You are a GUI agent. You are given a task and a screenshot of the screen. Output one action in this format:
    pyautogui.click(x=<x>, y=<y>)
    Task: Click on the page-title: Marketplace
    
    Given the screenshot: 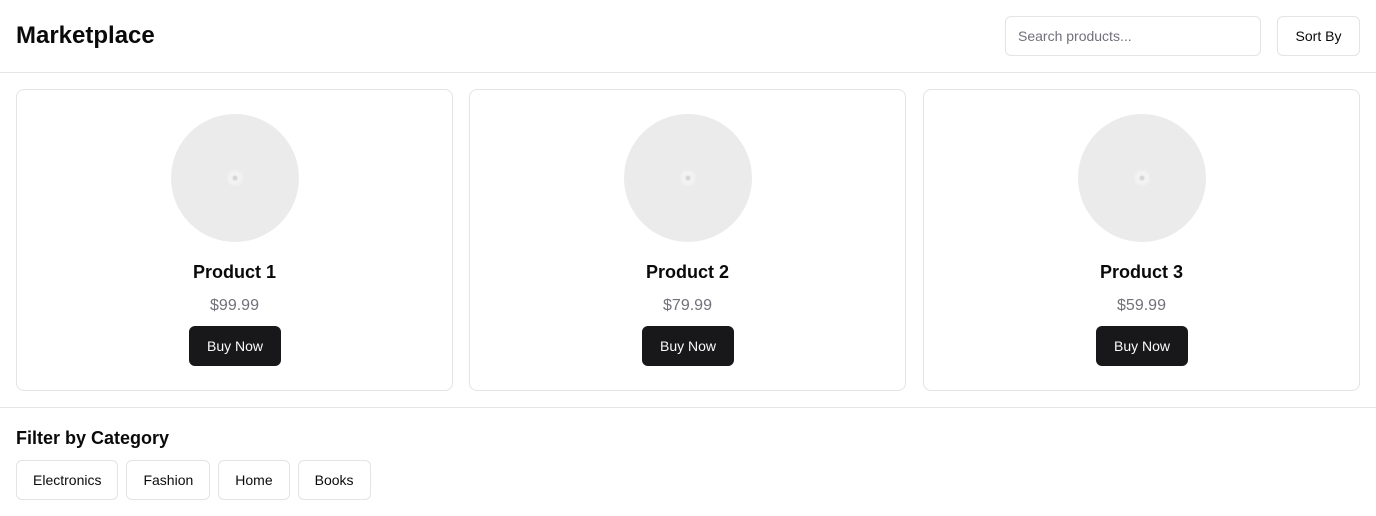 What is the action you would take?
    pyautogui.click(x=85, y=35)
    